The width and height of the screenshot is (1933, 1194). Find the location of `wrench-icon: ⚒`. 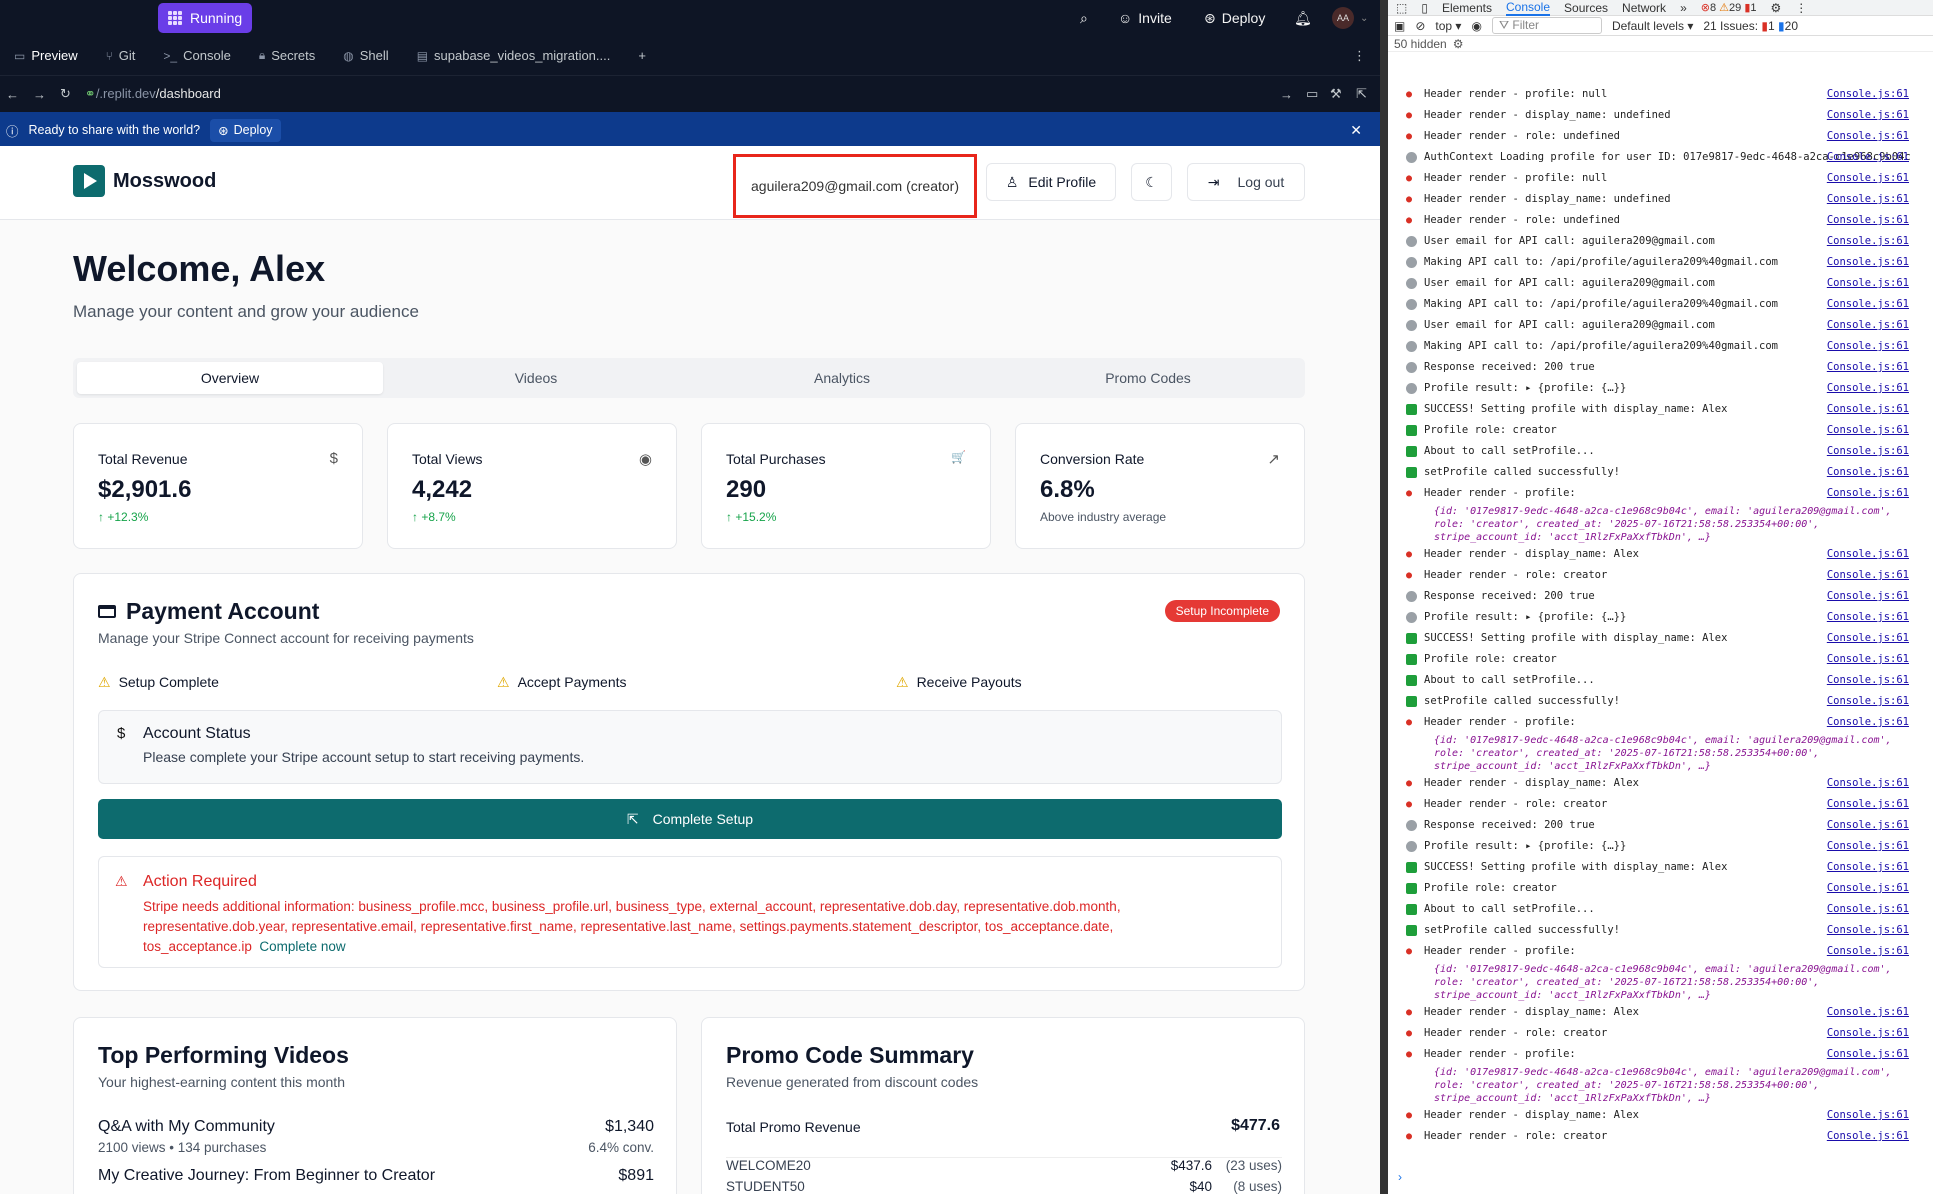

wrench-icon: ⚒ is located at coordinates (1336, 94).